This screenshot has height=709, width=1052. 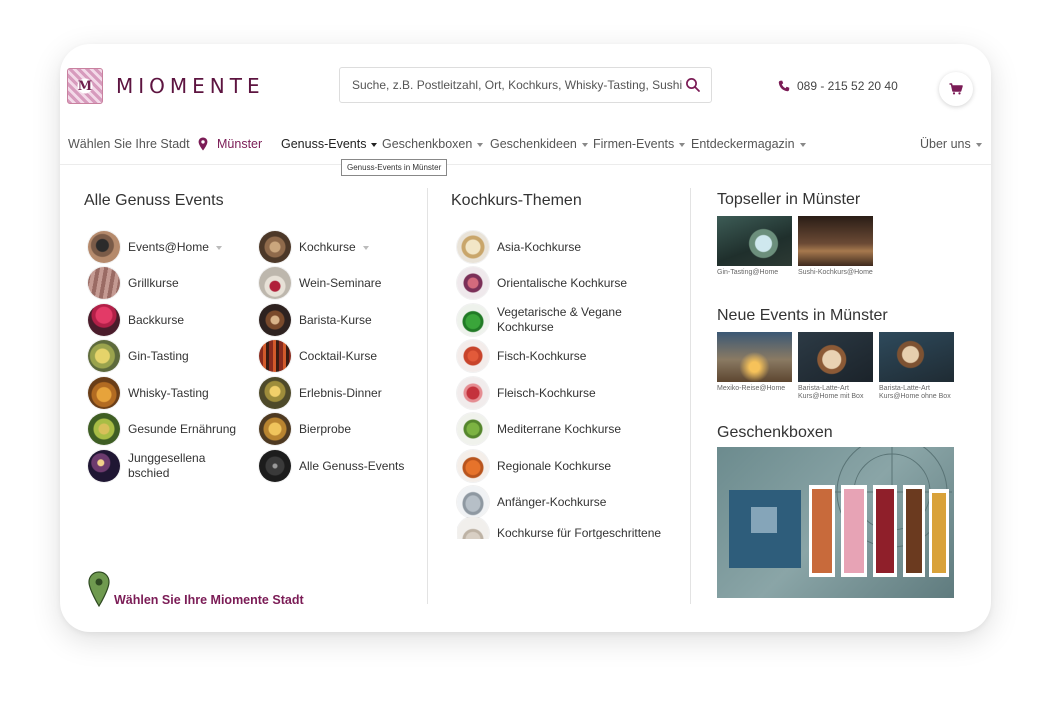 What do you see at coordinates (155, 247) in the screenshot?
I see `menu-item-events-at-home: Events@Home` at bounding box center [155, 247].